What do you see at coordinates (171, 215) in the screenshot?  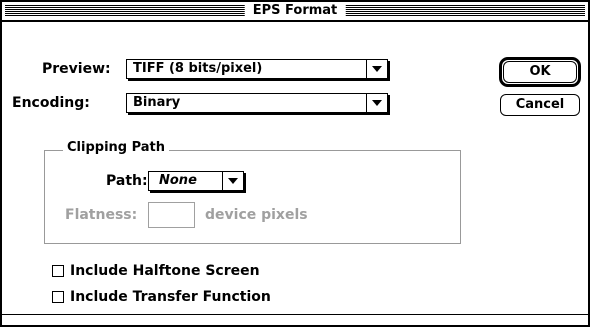 I see `flatness-field` at bounding box center [171, 215].